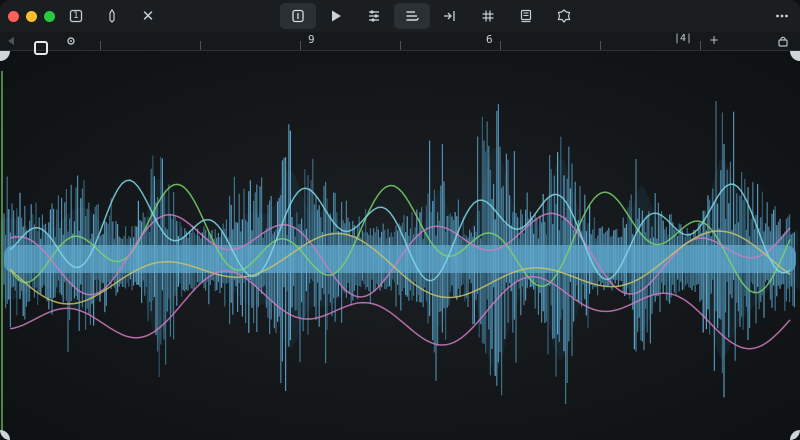 The image size is (800, 440). I want to click on timeline-ruler: 9 6 |4| +, so click(400, 41).